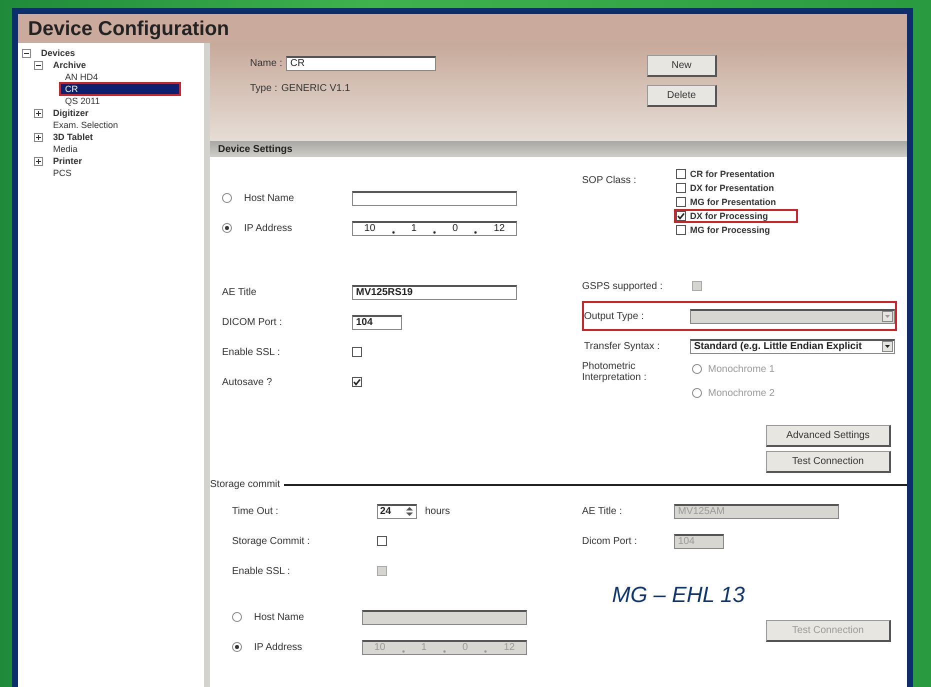 The width and height of the screenshot is (931, 687). Describe the element at coordinates (409, 511) in the screenshot. I see `spinner-arrows-icon` at that location.